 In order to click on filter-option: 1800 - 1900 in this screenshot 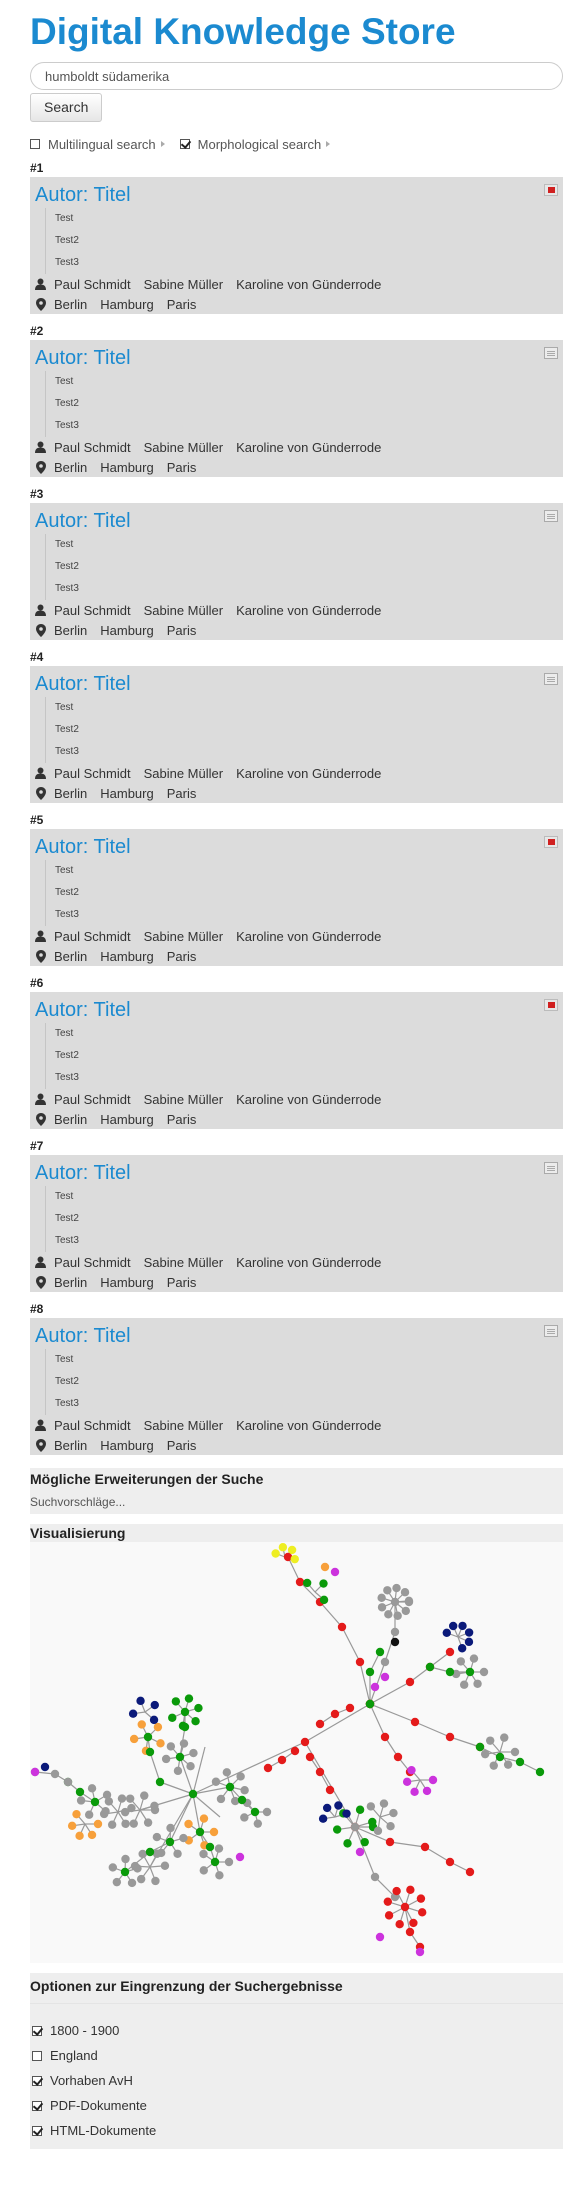, I will do `click(296, 2030)`.